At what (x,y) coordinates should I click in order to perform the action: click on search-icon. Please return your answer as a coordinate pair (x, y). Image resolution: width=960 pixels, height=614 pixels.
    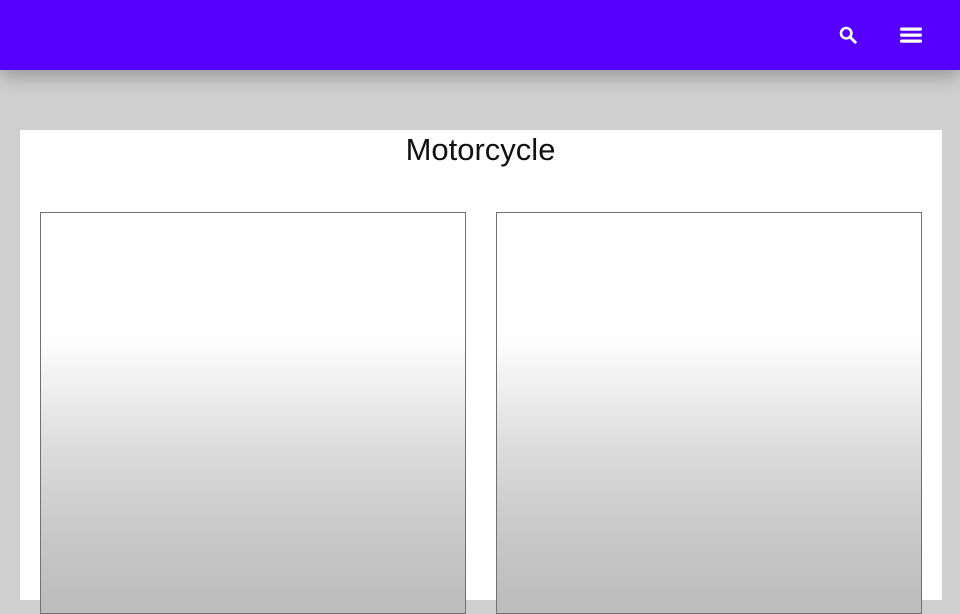
    Looking at the image, I should click on (848, 35).